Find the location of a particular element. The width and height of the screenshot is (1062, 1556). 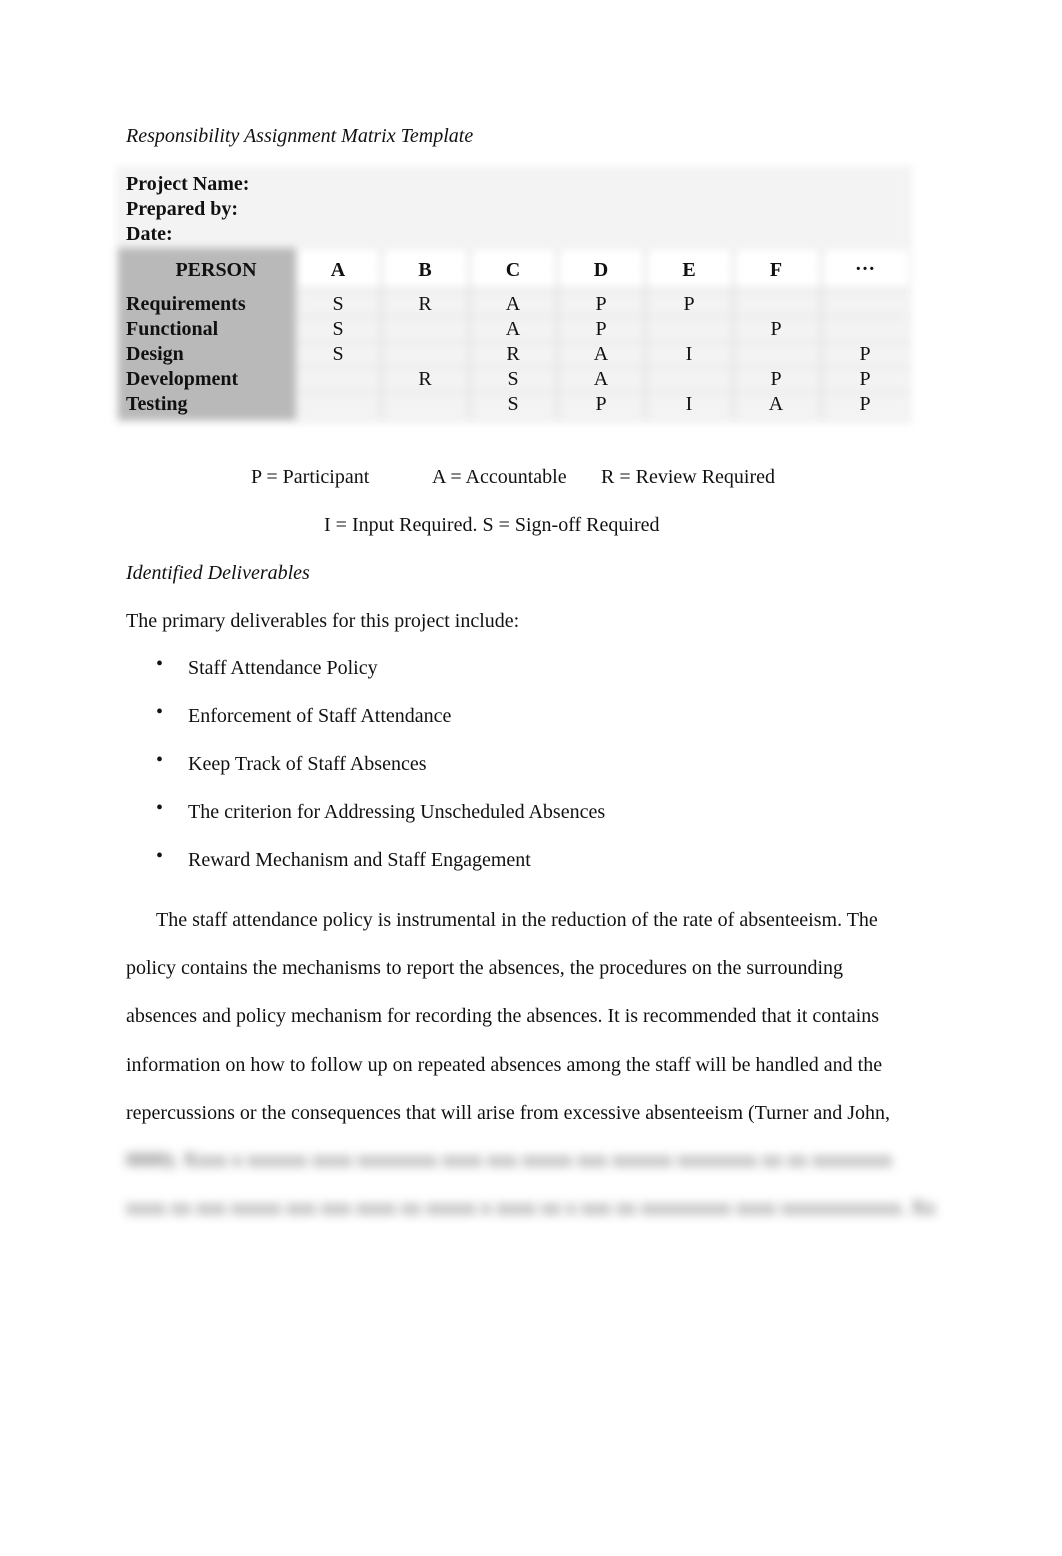

row-label: Testing is located at coordinates (157, 404).